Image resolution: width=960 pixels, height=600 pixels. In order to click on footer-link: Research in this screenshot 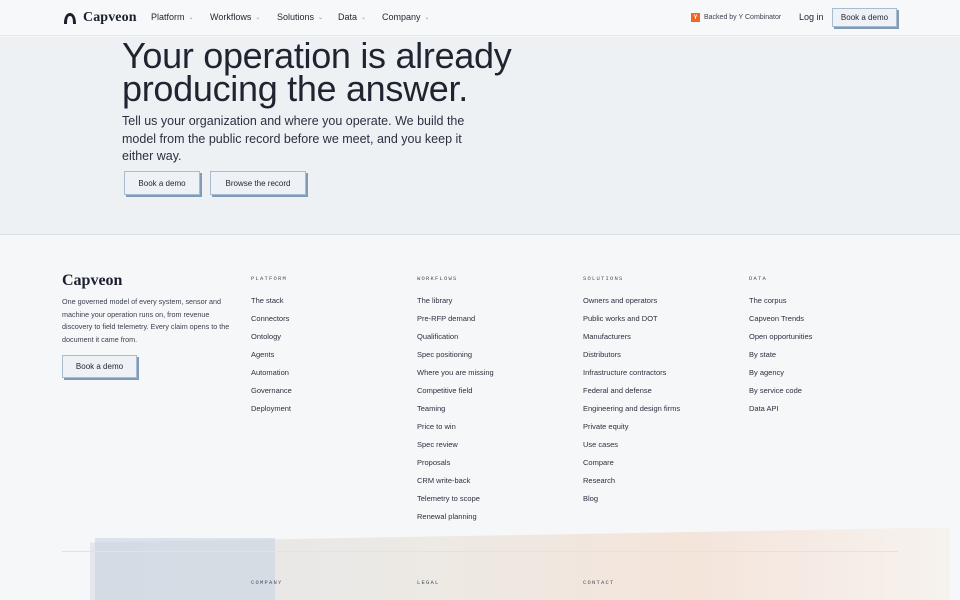, I will do `click(631, 485)`.